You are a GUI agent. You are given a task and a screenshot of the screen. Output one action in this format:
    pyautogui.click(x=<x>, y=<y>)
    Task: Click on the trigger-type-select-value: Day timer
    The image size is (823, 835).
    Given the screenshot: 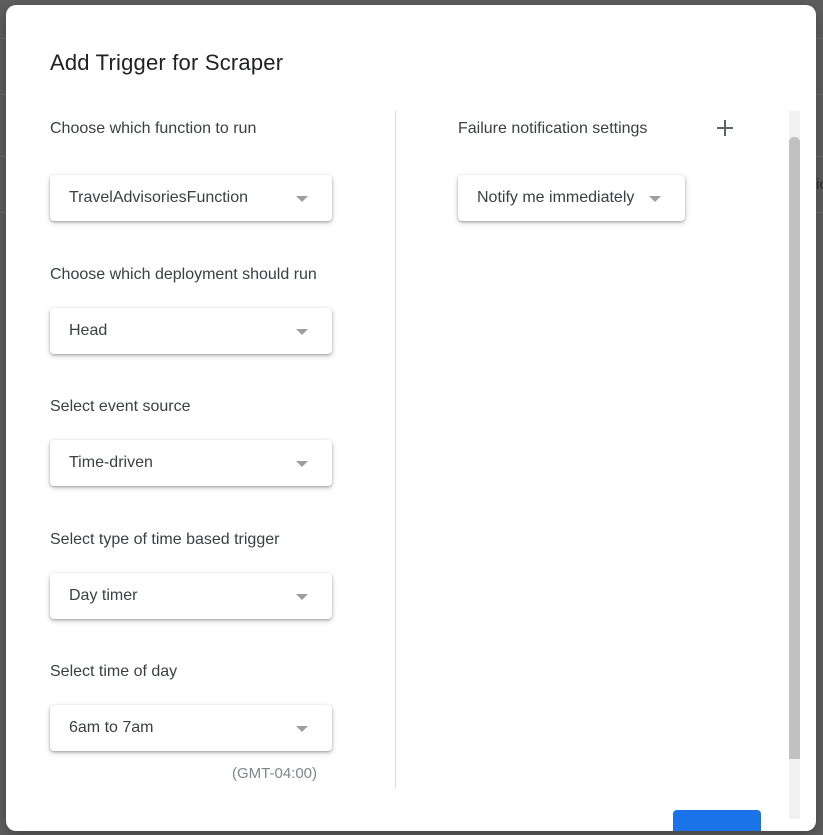 What is the action you would take?
    pyautogui.click(x=103, y=595)
    